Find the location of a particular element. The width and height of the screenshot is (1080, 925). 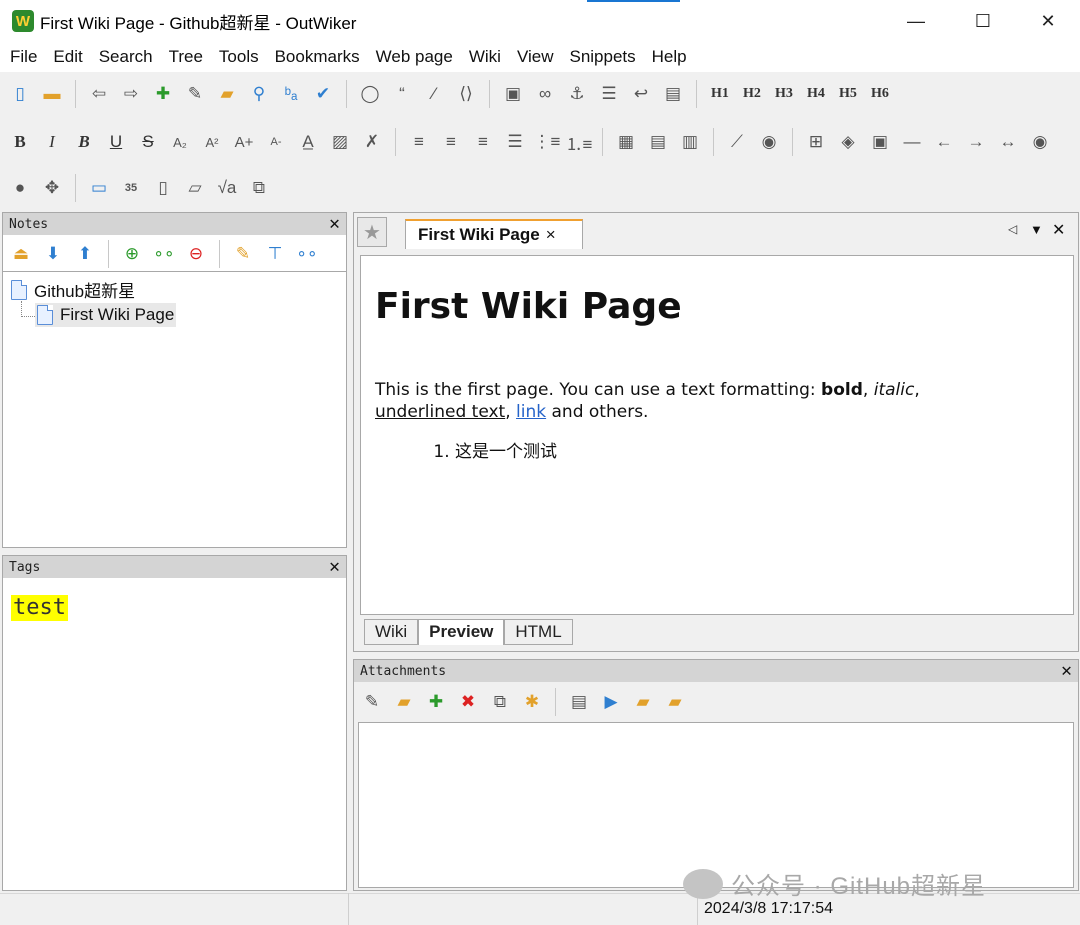

tree-collapse-icon: ∘∘ is located at coordinates (307, 254).